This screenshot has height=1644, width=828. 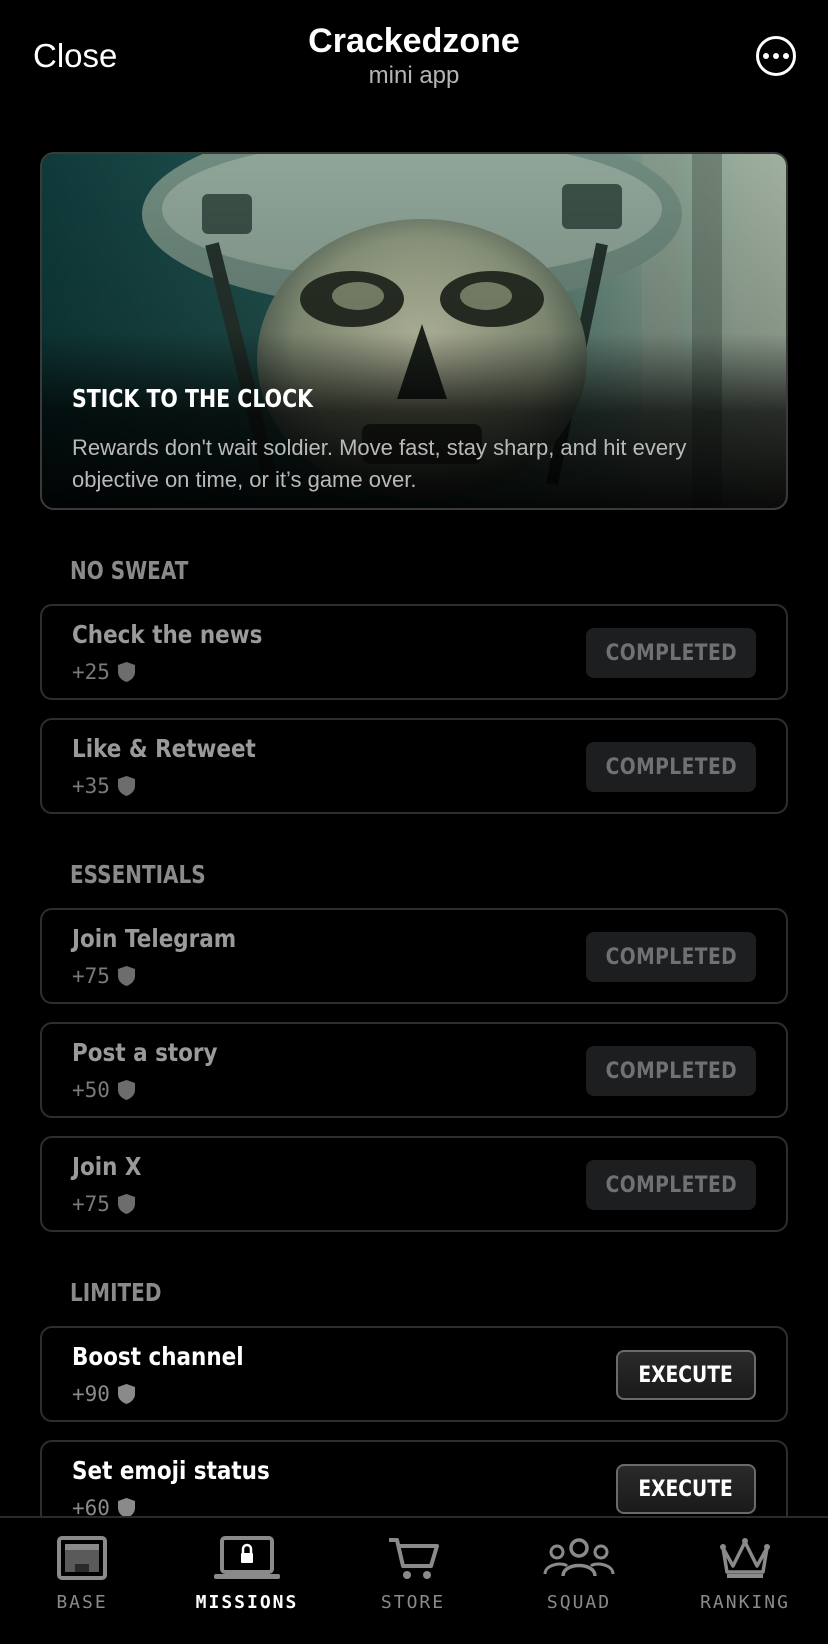 I want to click on task-card: Post a story +50 COMPLETED, so click(x=414, y=1070).